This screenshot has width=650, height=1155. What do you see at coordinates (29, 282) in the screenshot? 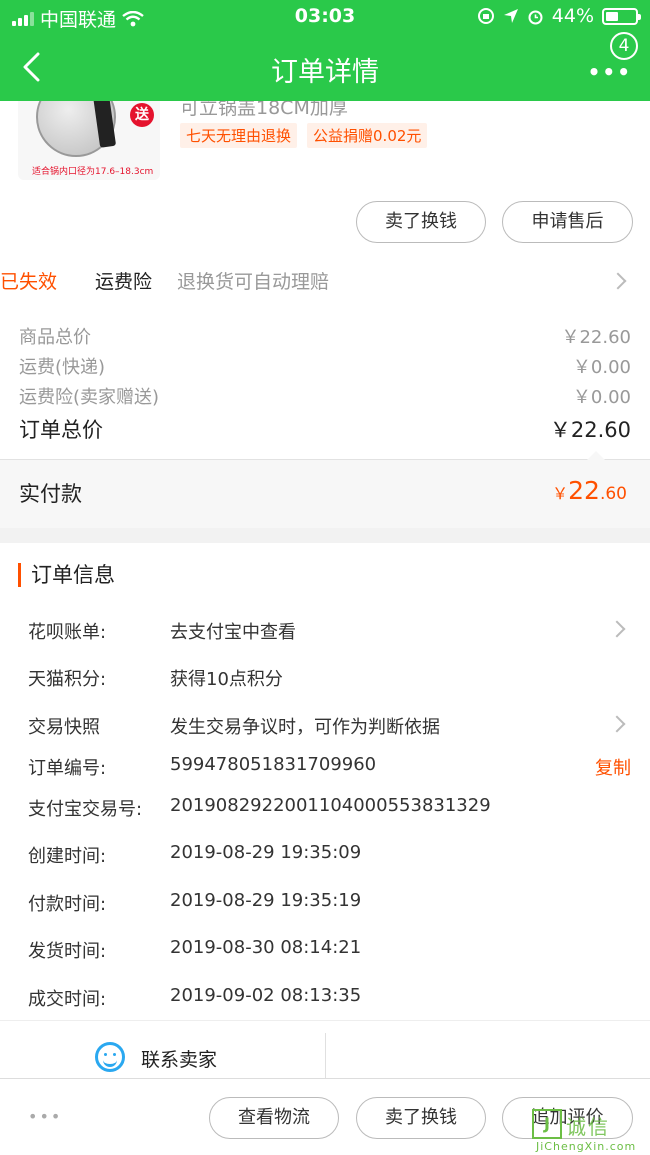
I see `insurance-status: 已失效` at bounding box center [29, 282].